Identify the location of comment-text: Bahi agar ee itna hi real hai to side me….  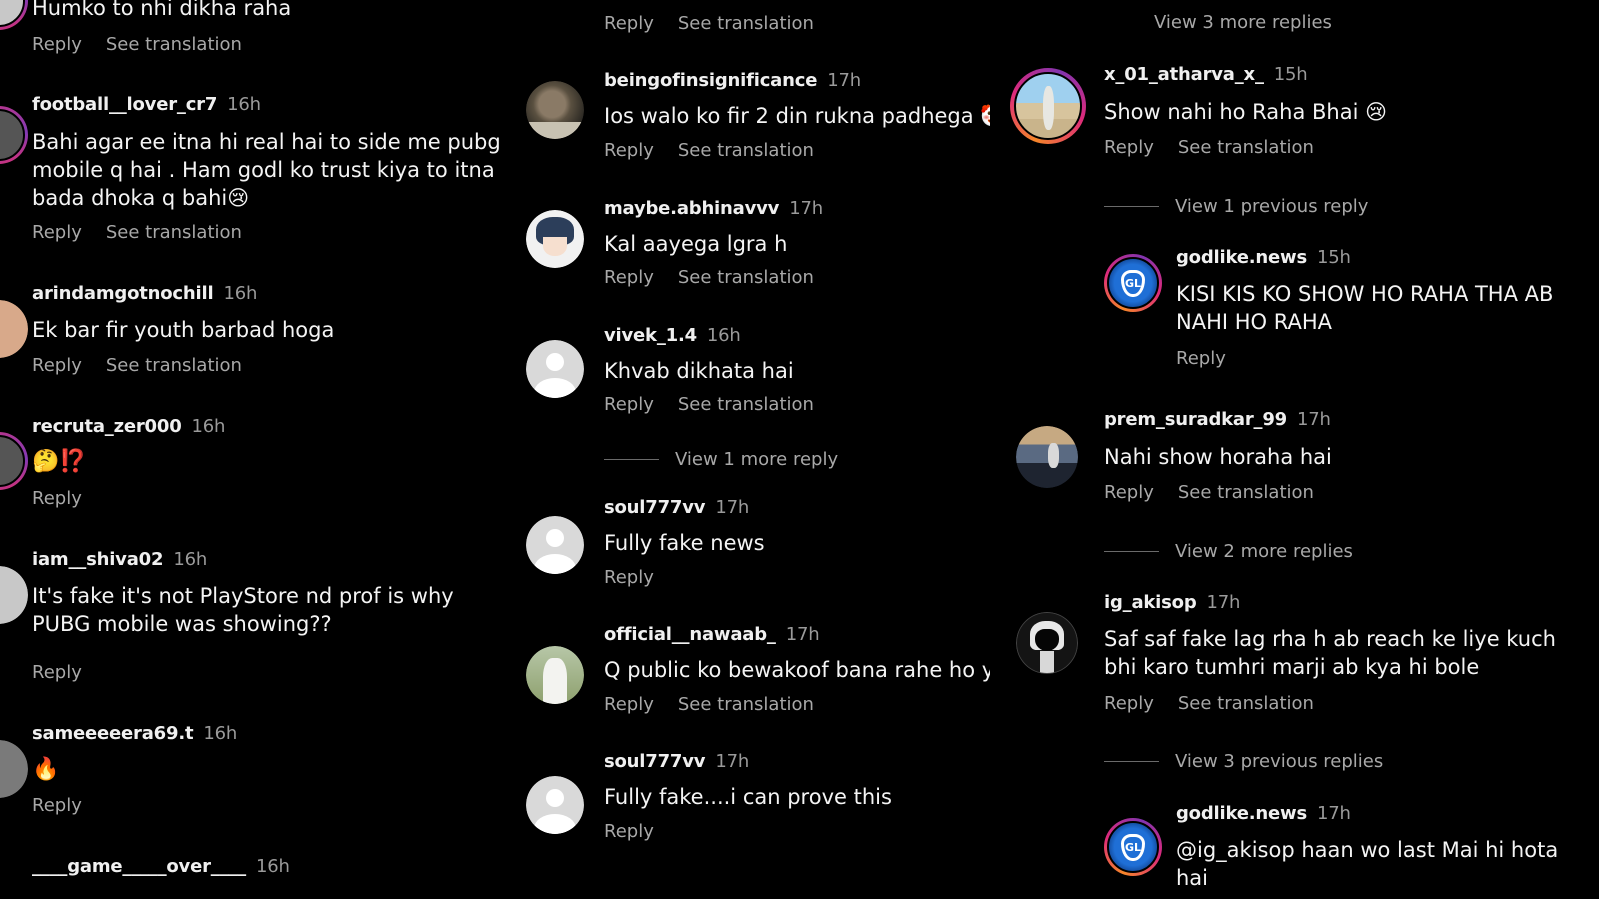
(266, 170).